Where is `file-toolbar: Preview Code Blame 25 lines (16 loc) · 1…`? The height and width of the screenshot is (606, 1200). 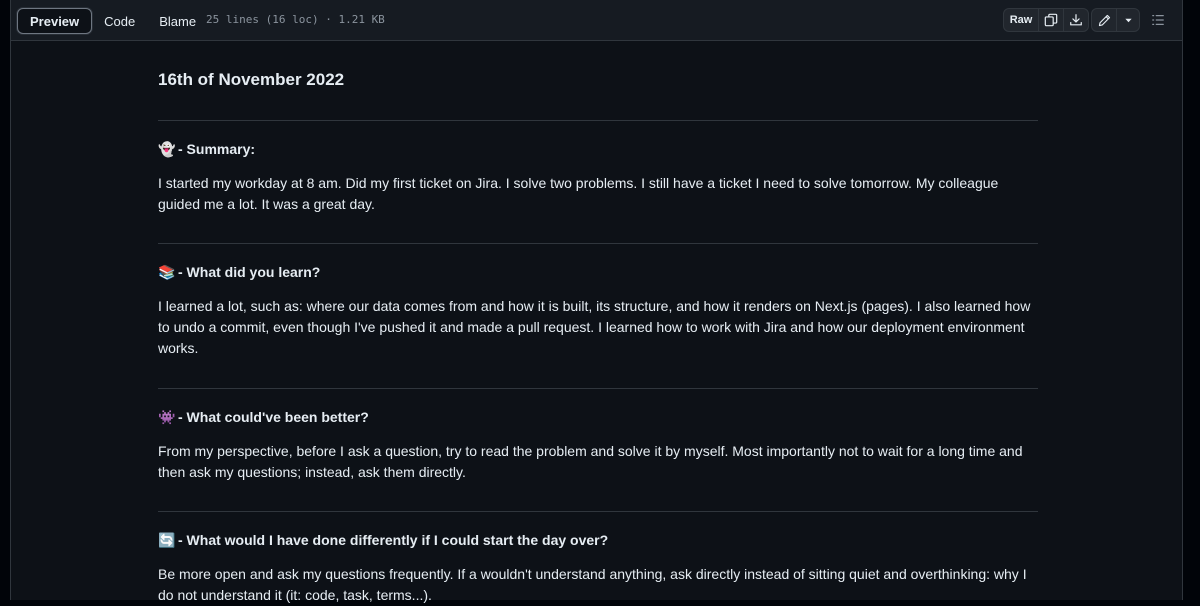 file-toolbar: Preview Code Blame 25 lines (16 loc) · 1… is located at coordinates (596, 20).